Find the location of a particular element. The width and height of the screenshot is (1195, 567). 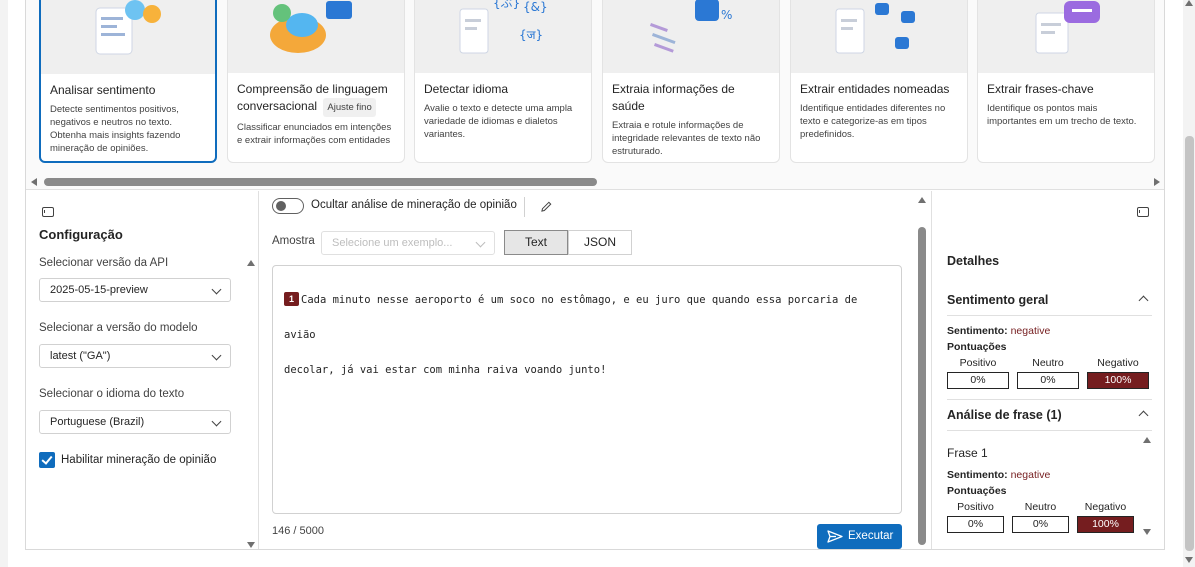

neutral-score: 0% is located at coordinates (1048, 380).